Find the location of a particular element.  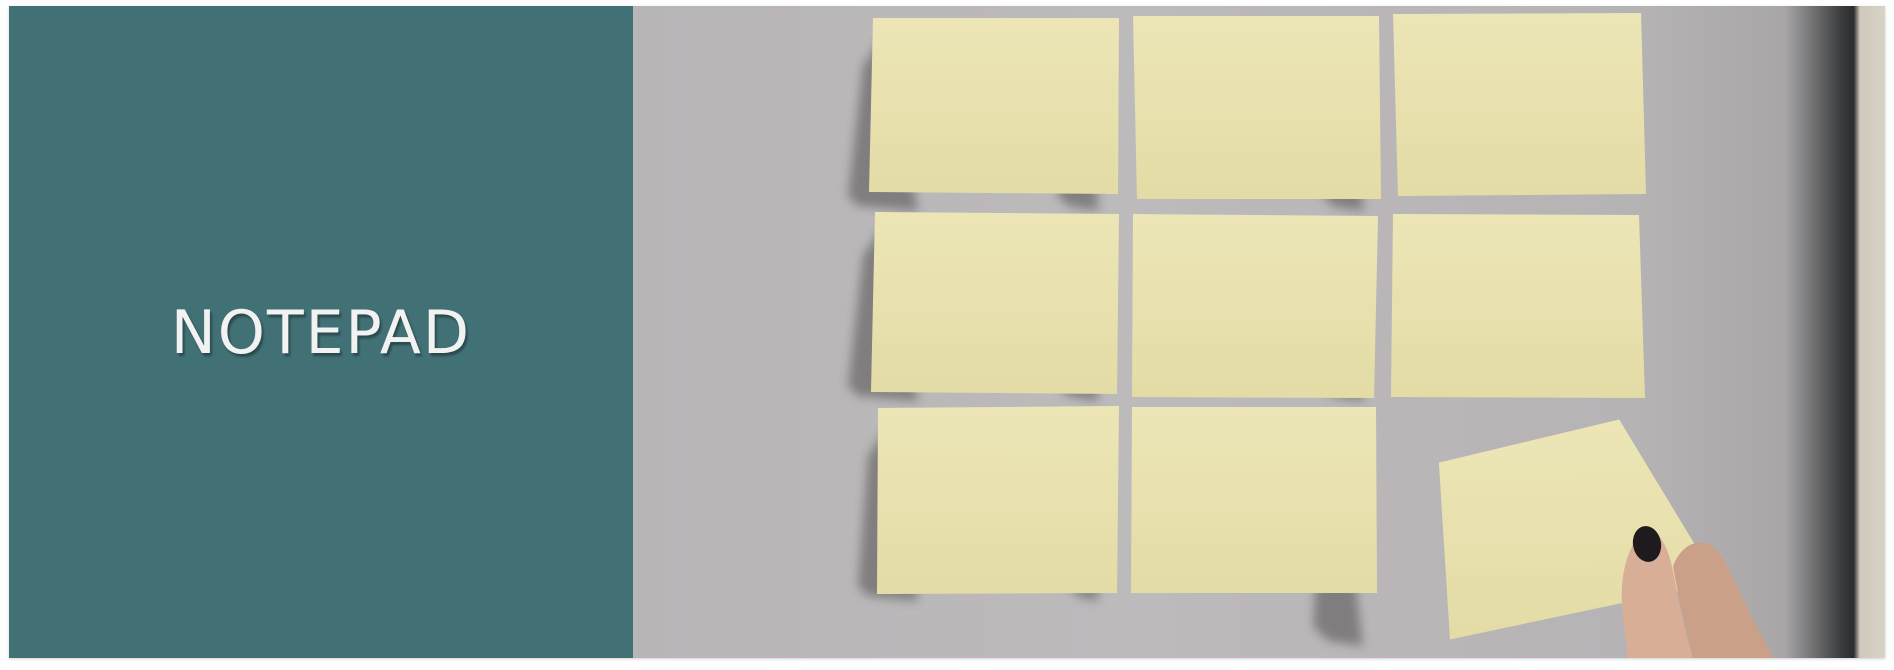

hand is located at coordinates (1697, 592).